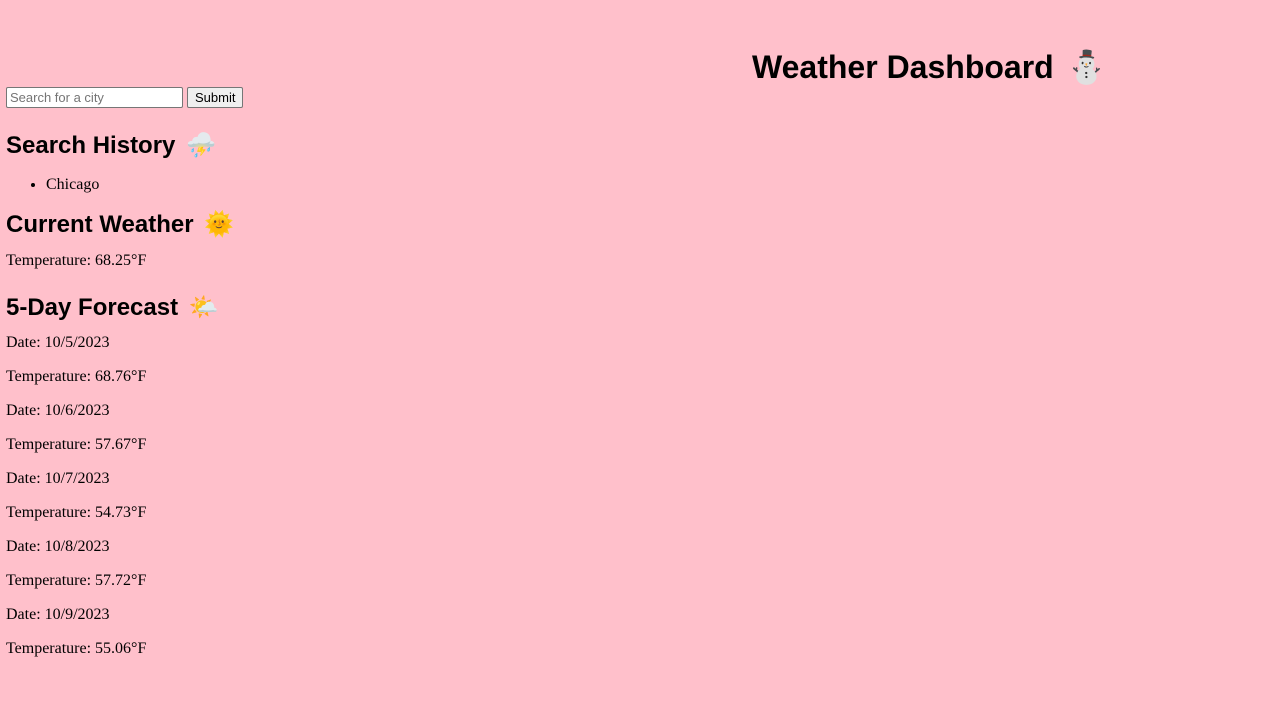 The height and width of the screenshot is (714, 1265). I want to click on current-weather-section: Current Weather 🌞 Temperature: 68.25°F, so click(306, 240).